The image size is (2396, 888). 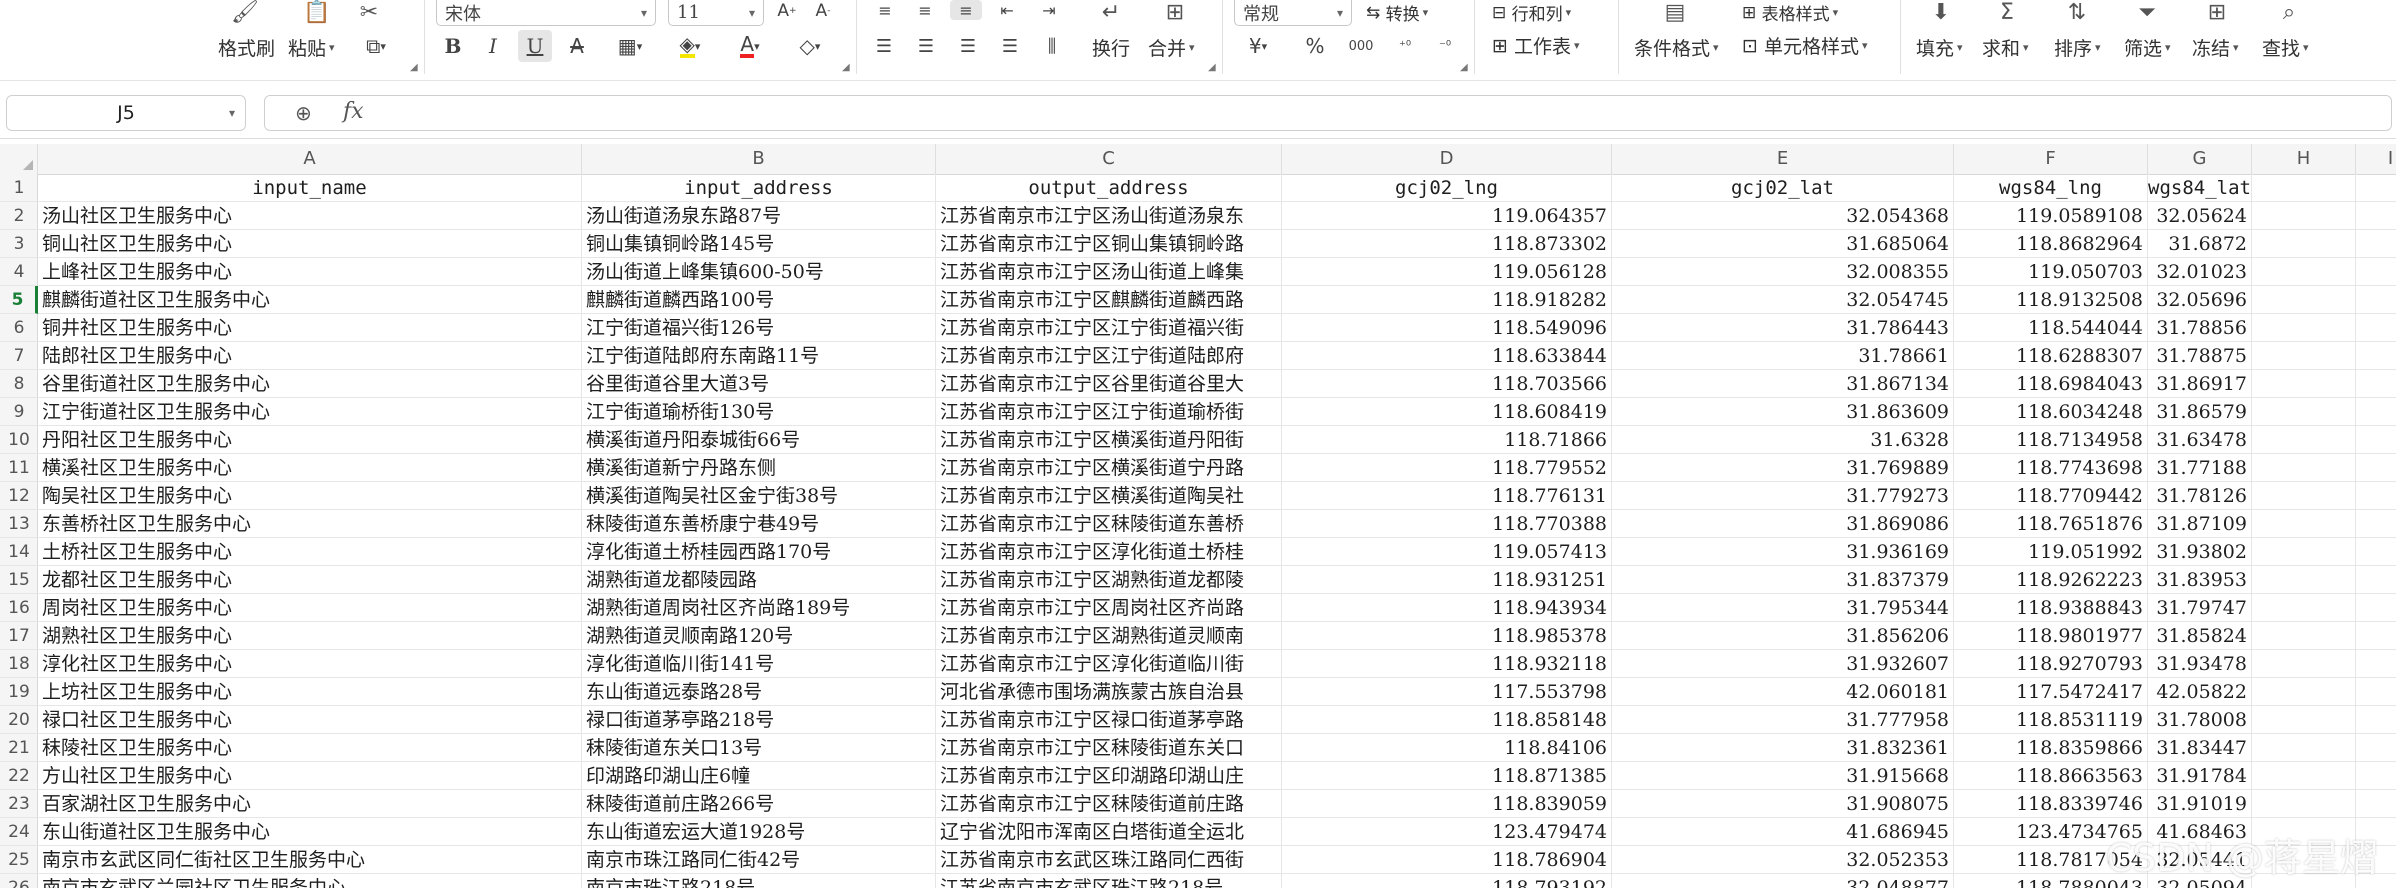 What do you see at coordinates (1447, 468) in the screenshot?
I see `data-cell: 118.779552` at bounding box center [1447, 468].